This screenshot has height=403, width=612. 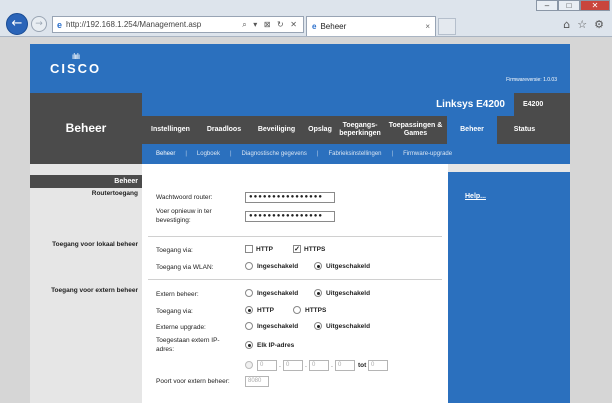 I want to click on back-button: ←, so click(x=17, y=24).